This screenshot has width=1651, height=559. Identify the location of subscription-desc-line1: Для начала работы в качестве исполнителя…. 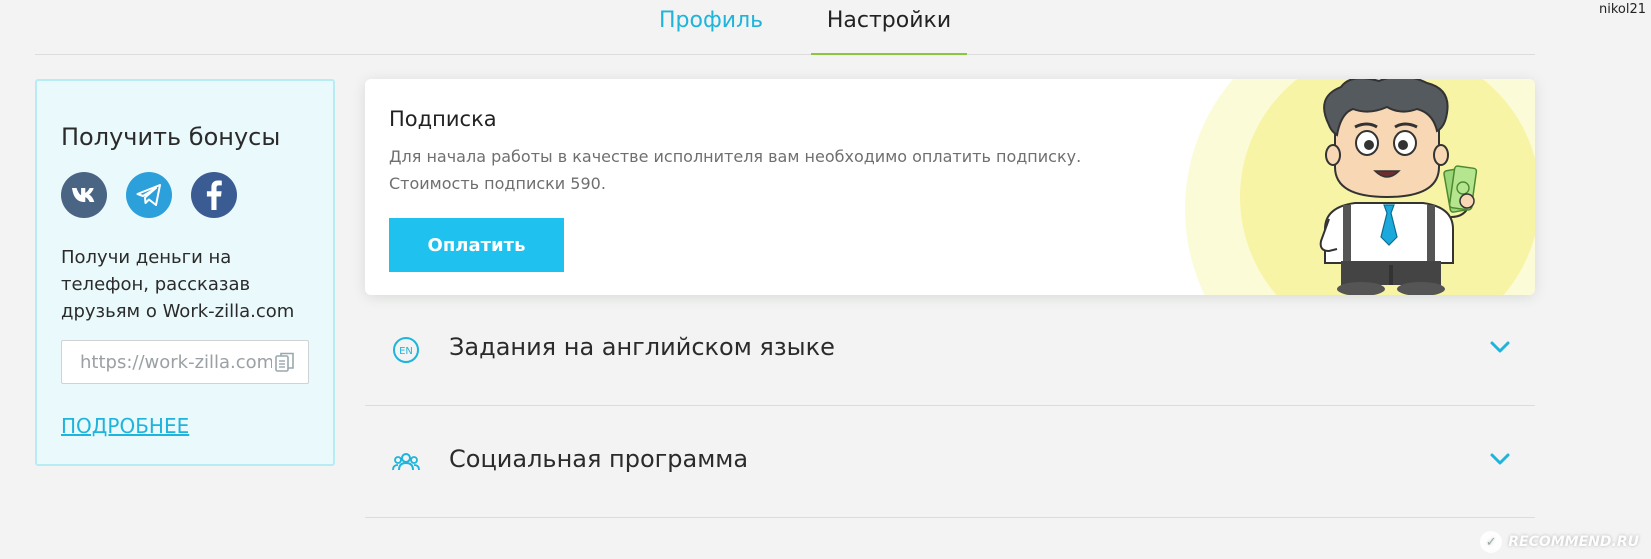
(735, 156).